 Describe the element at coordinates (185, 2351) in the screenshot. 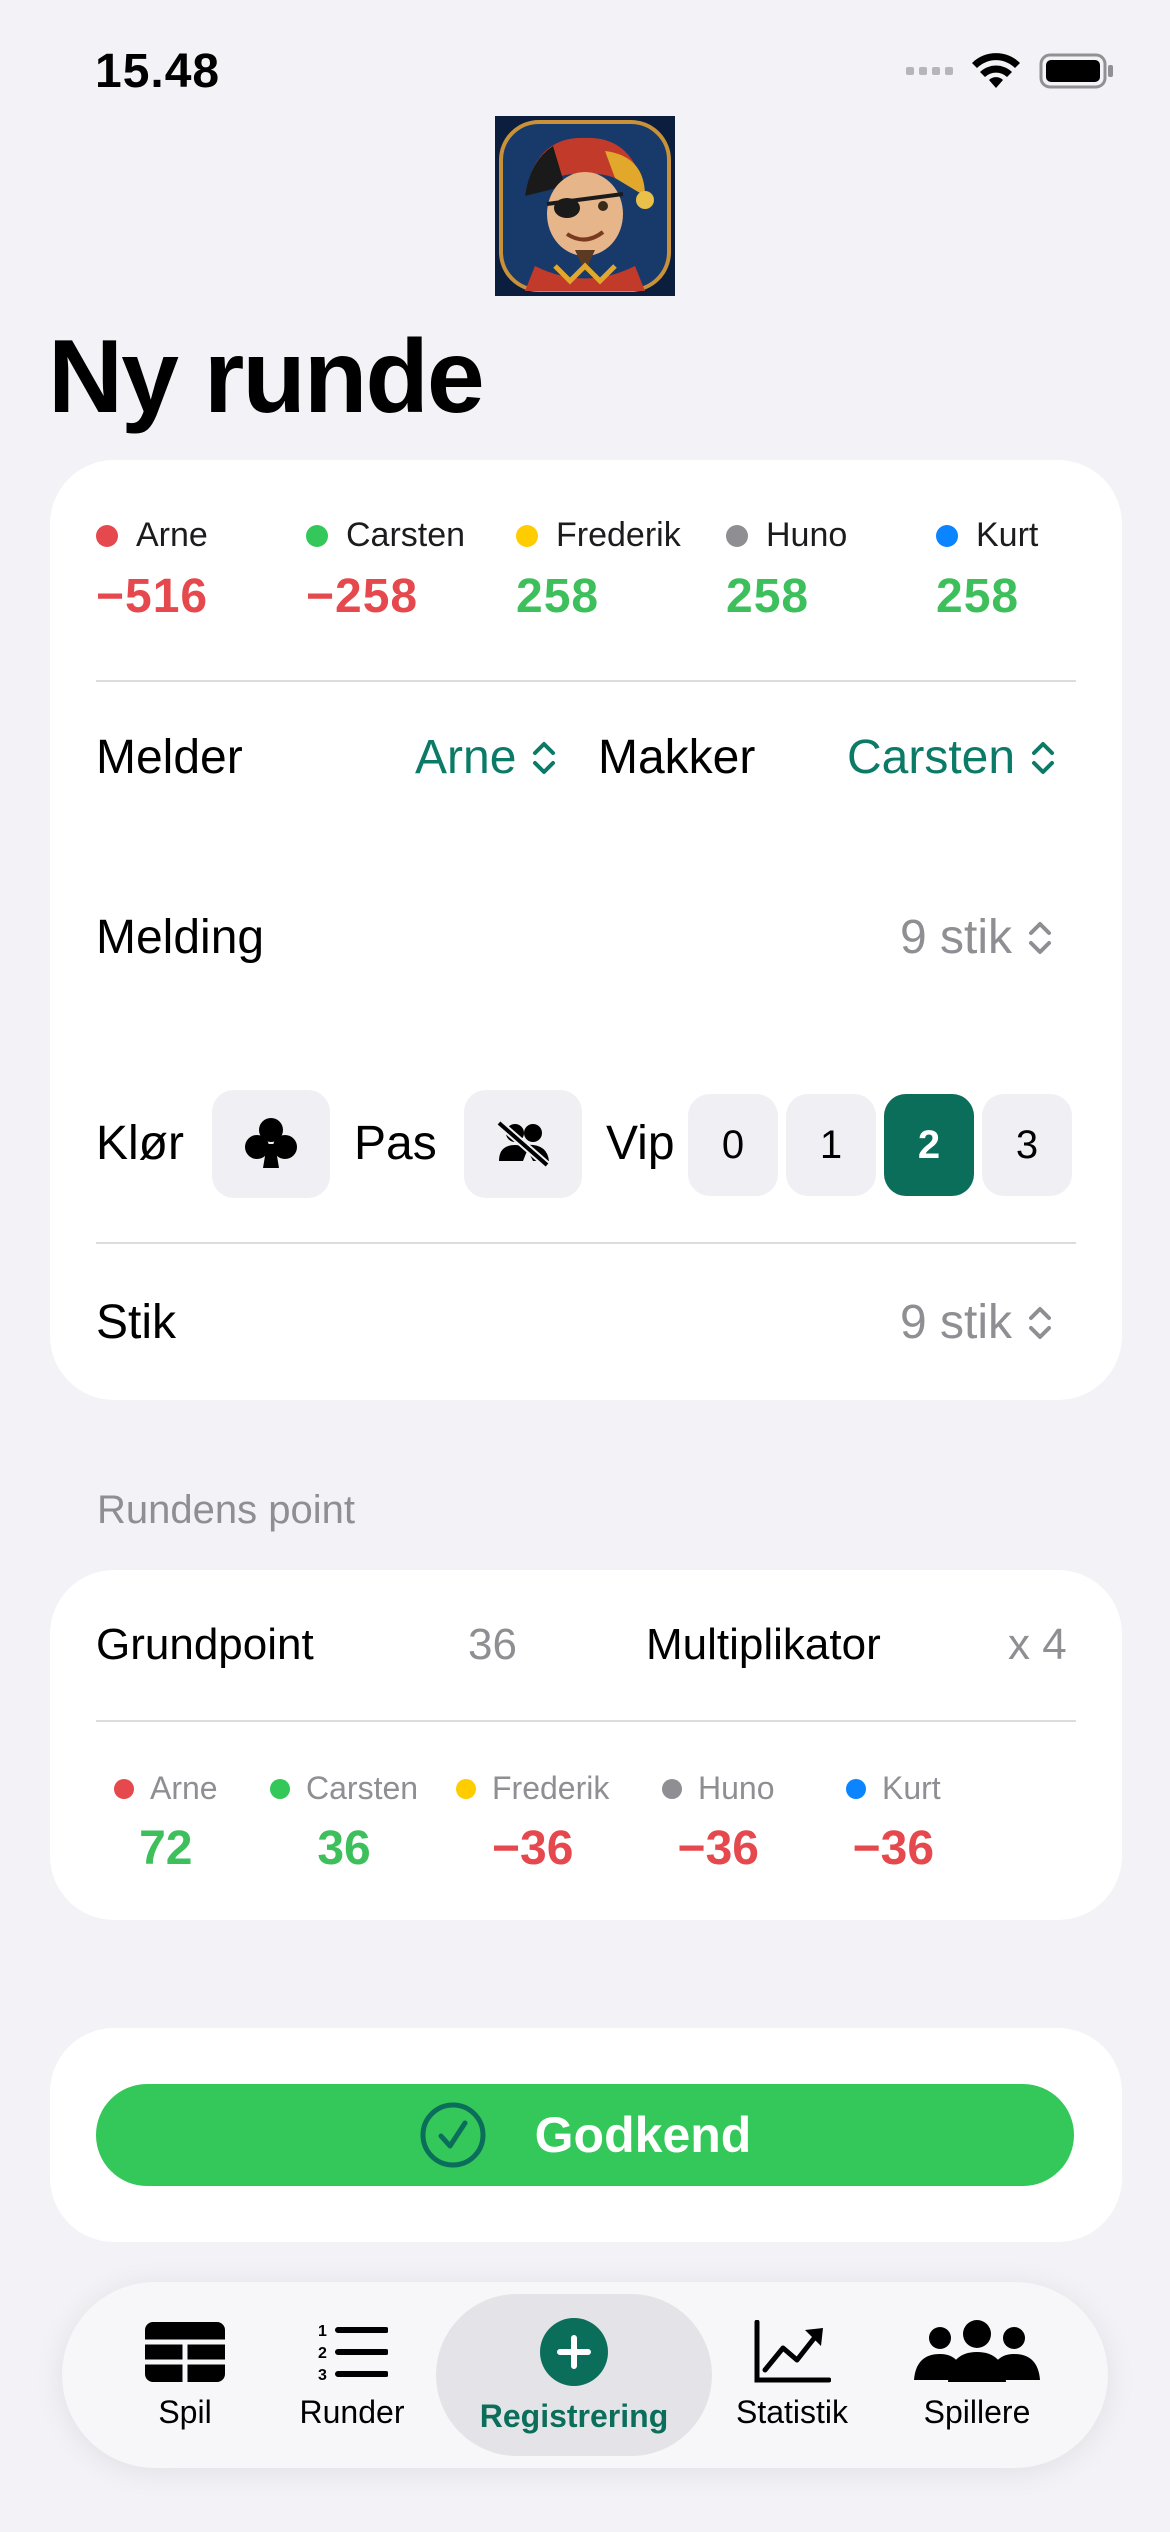

I see `grid-icon` at that location.